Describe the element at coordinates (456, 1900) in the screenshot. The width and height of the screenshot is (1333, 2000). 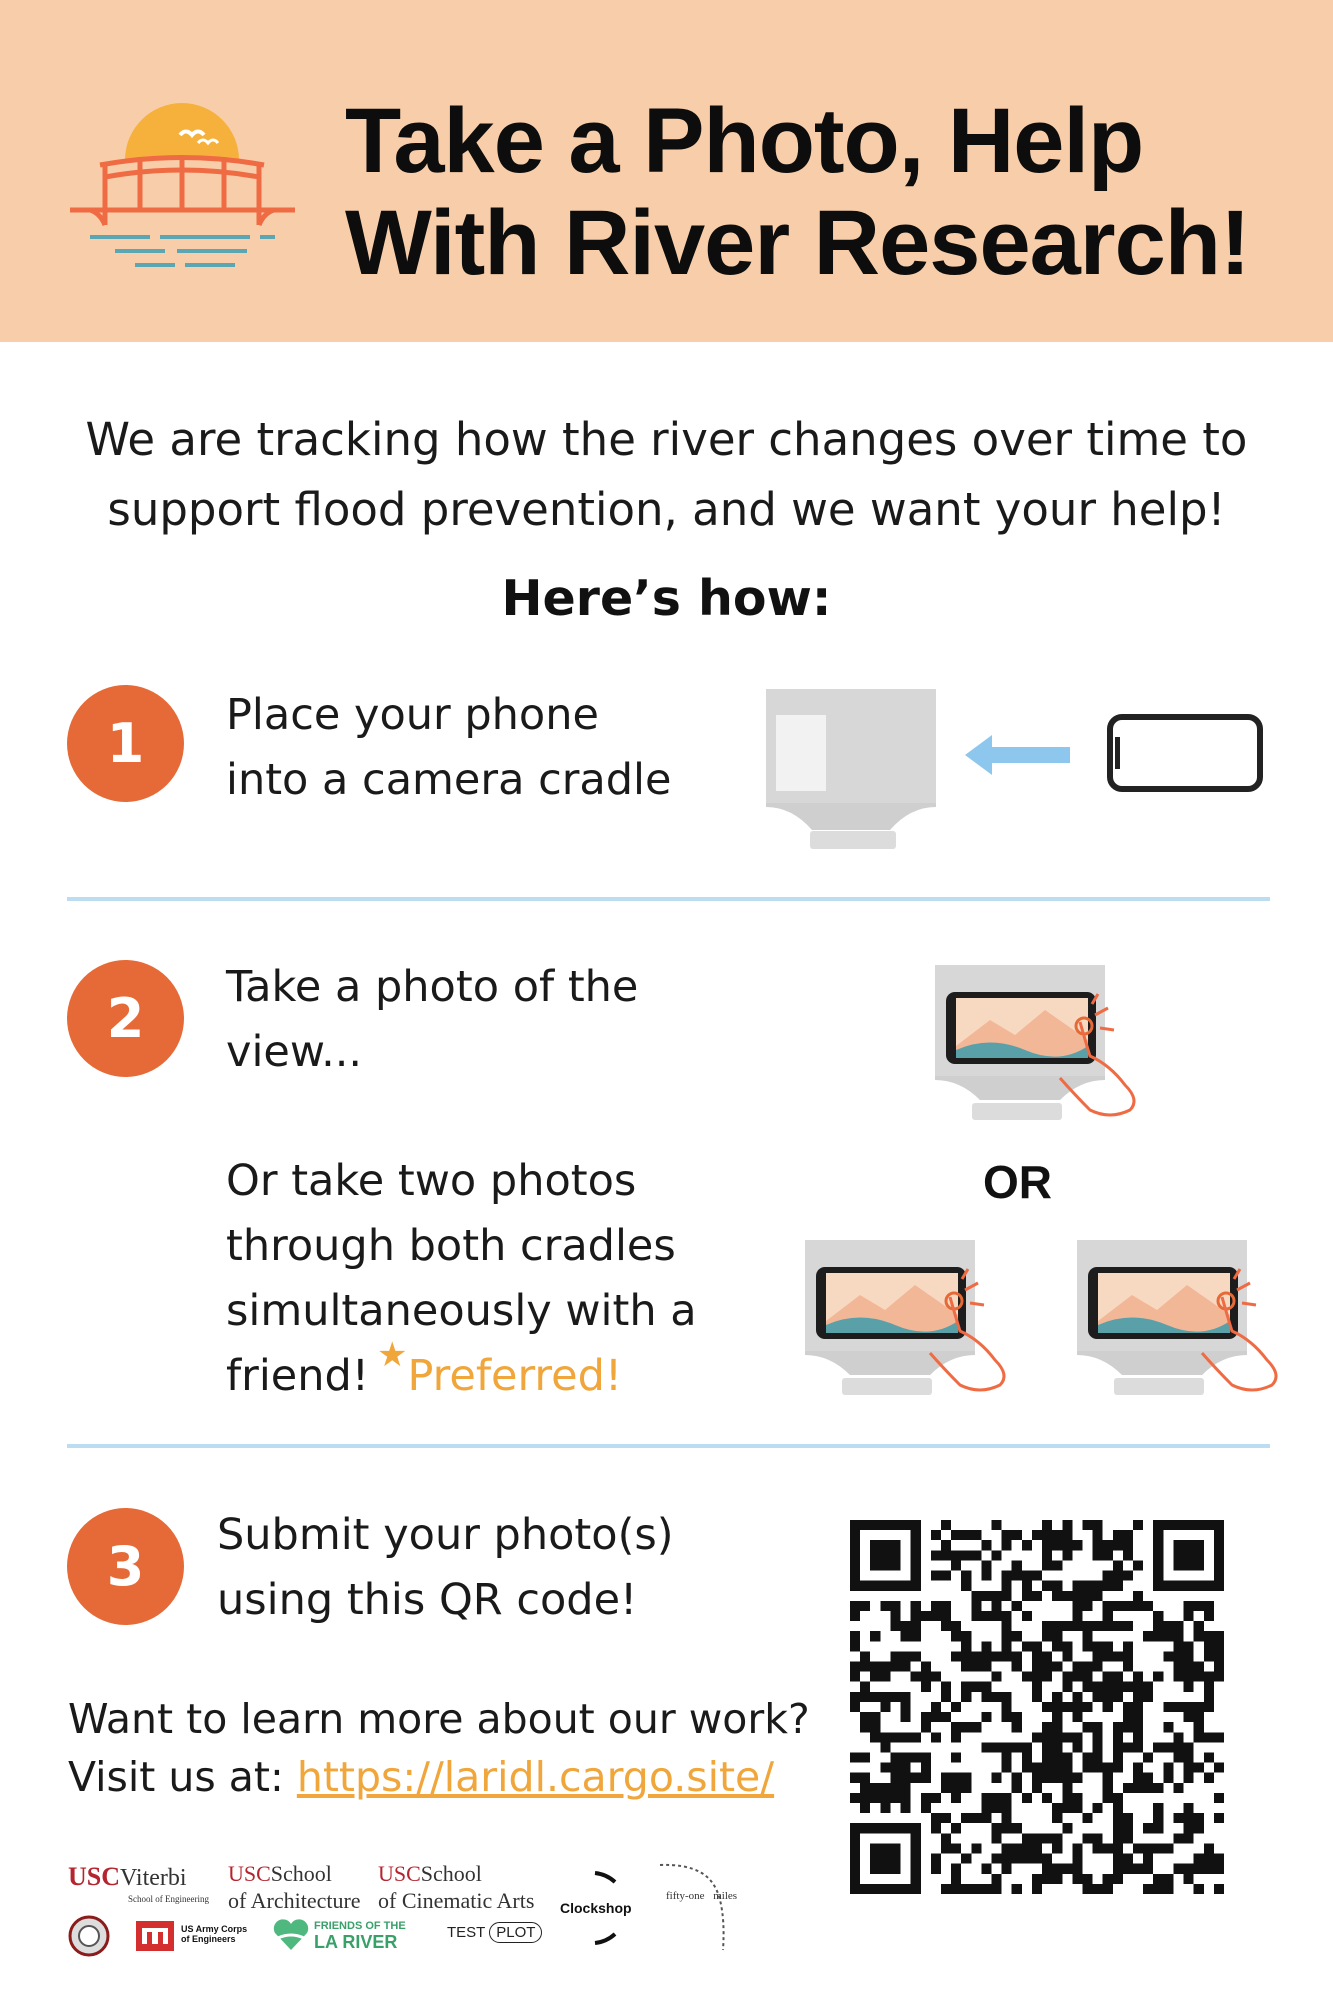
I see `cinematic-arts-label: of Cinematic Arts` at that location.